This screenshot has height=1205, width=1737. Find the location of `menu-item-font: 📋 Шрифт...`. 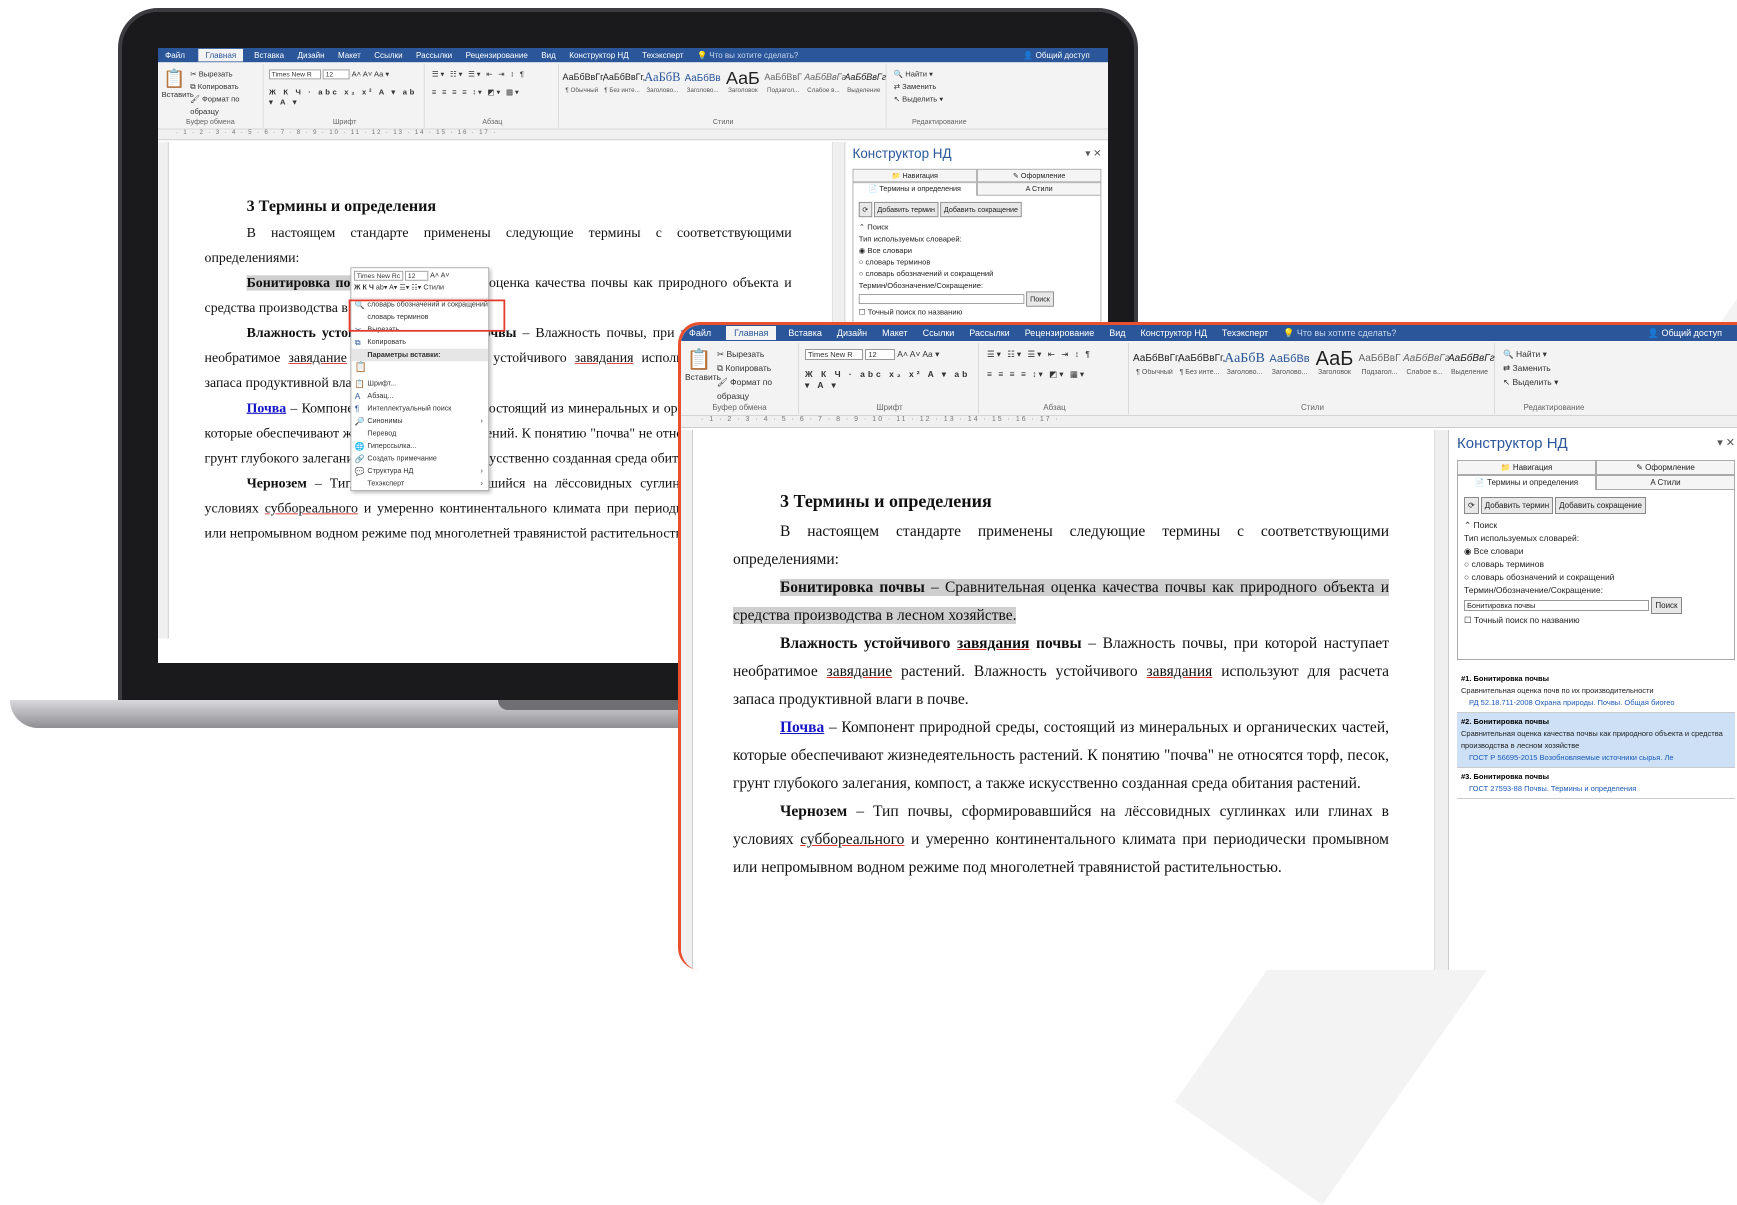

menu-item-font: 📋 Шрифт... is located at coordinates (419, 383).